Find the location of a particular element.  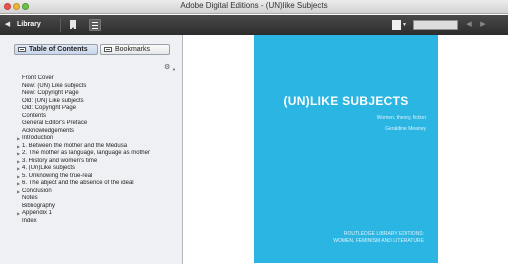

page-view-icon is located at coordinates (396, 25).